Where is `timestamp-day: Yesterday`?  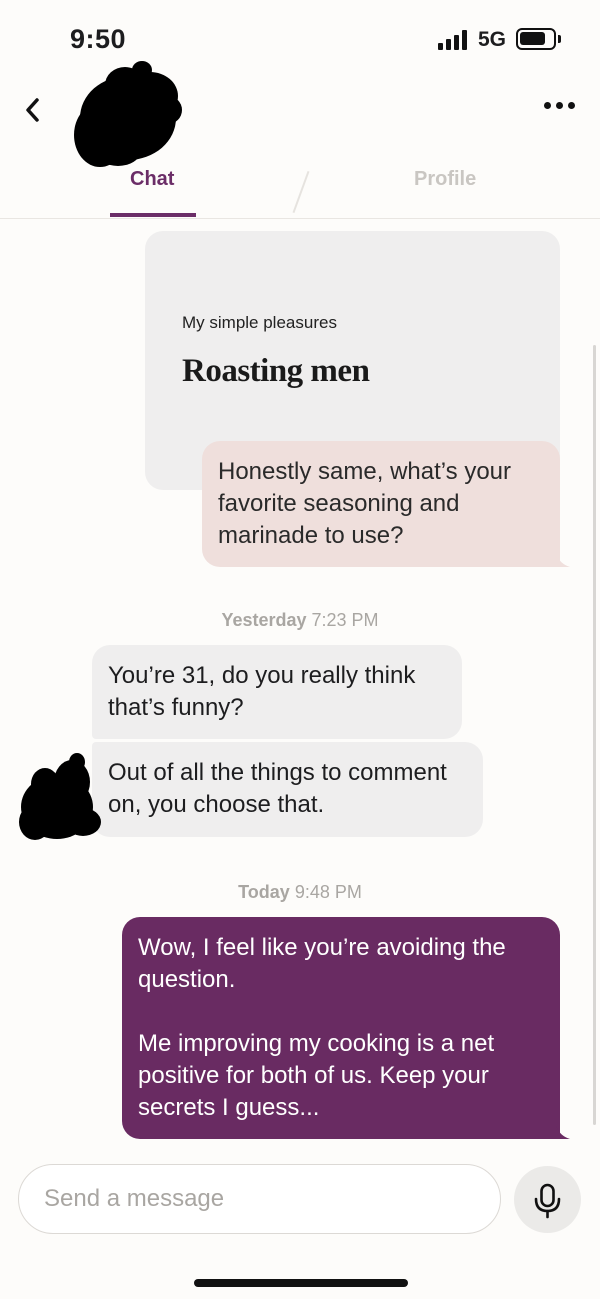 timestamp-day: Yesterday is located at coordinates (264, 620).